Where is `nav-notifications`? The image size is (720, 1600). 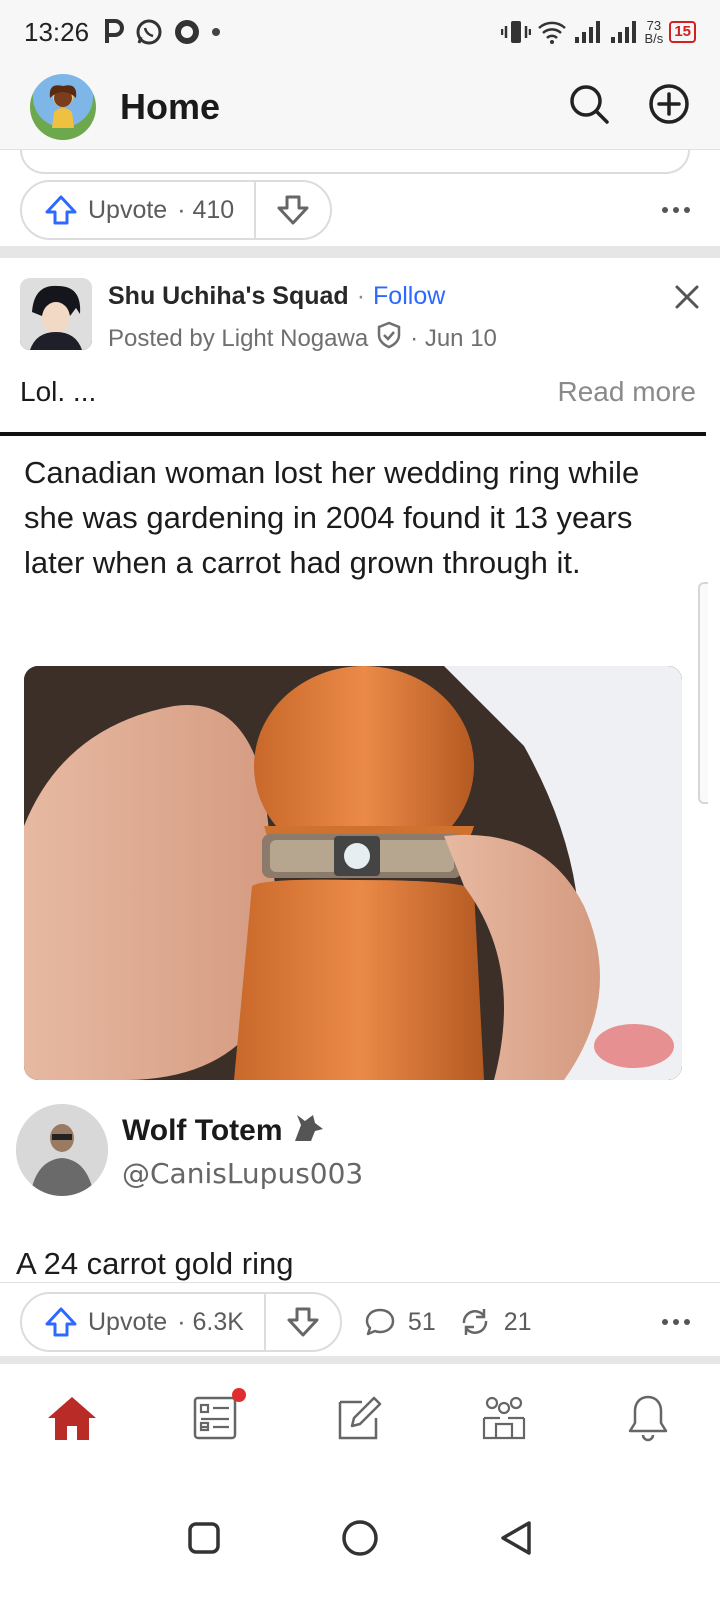
nav-notifications is located at coordinates (648, 1418).